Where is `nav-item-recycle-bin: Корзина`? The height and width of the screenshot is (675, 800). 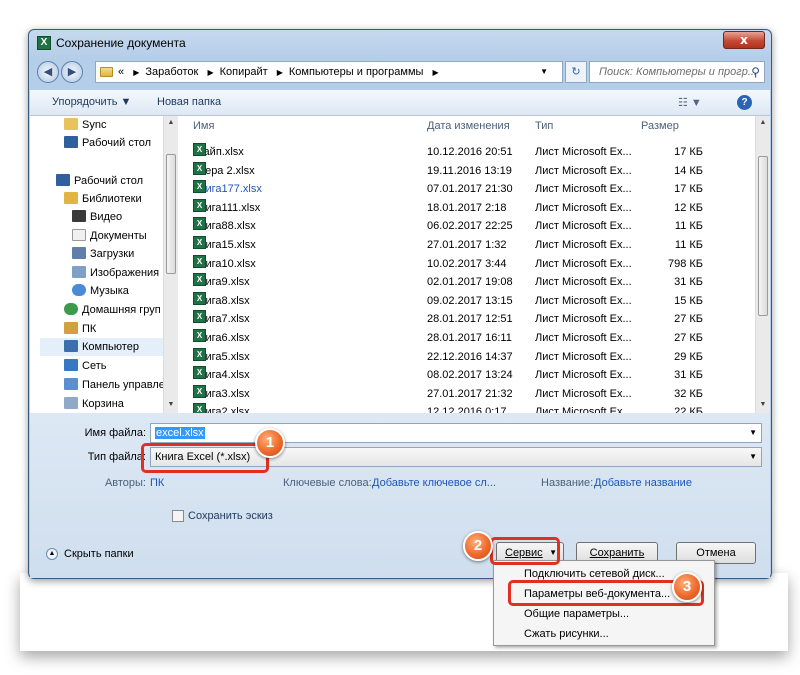 nav-item-recycle-bin: Корзина is located at coordinates (94, 404).